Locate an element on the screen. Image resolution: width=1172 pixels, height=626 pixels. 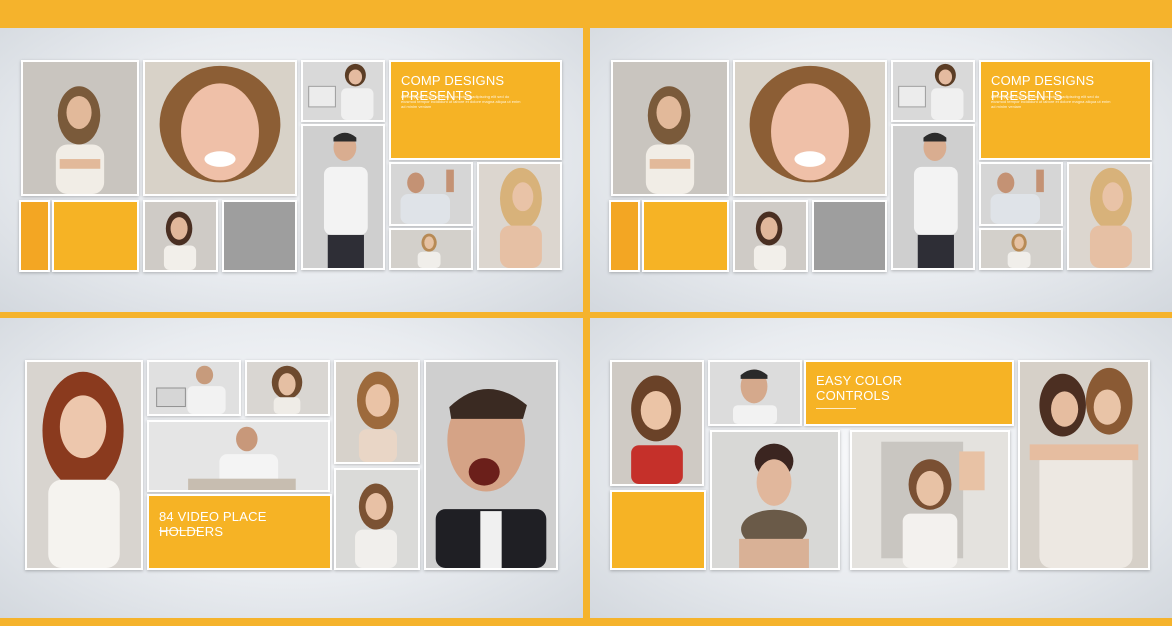
photo-man-laptop is located at coordinates (194, 388).